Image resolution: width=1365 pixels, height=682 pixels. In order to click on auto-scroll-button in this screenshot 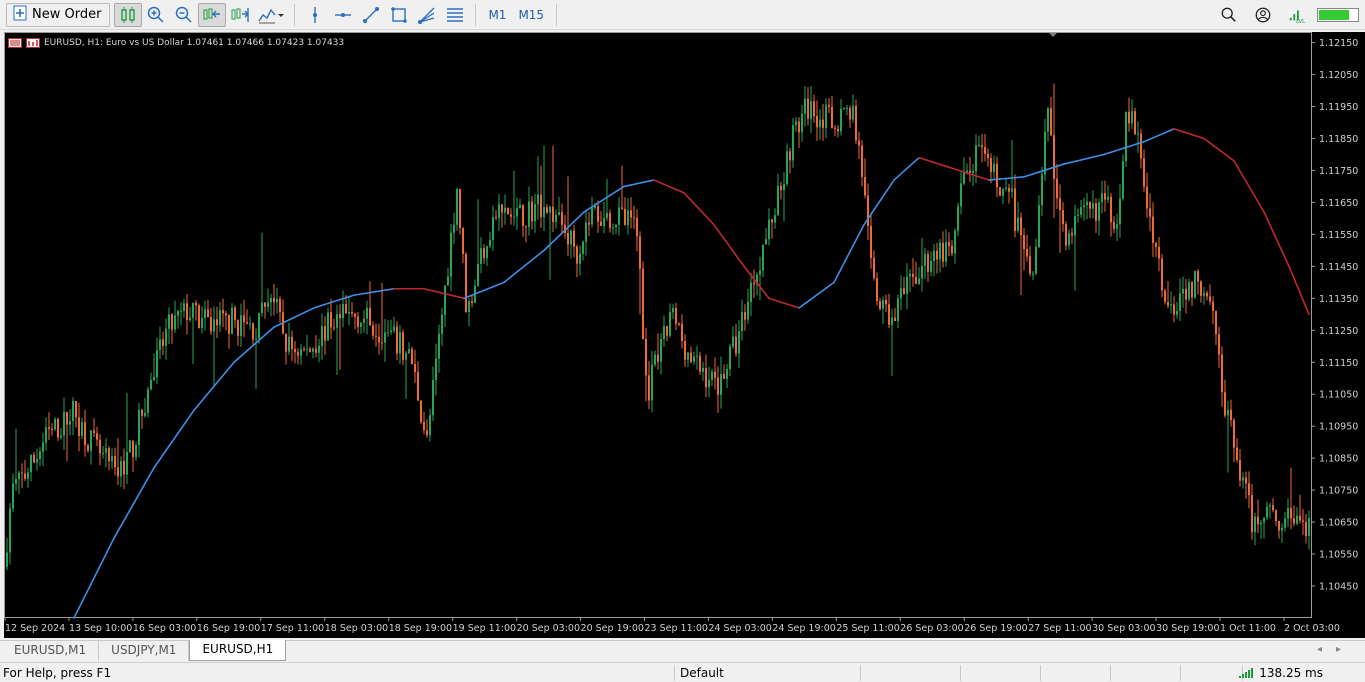, I will do `click(212, 14)`.